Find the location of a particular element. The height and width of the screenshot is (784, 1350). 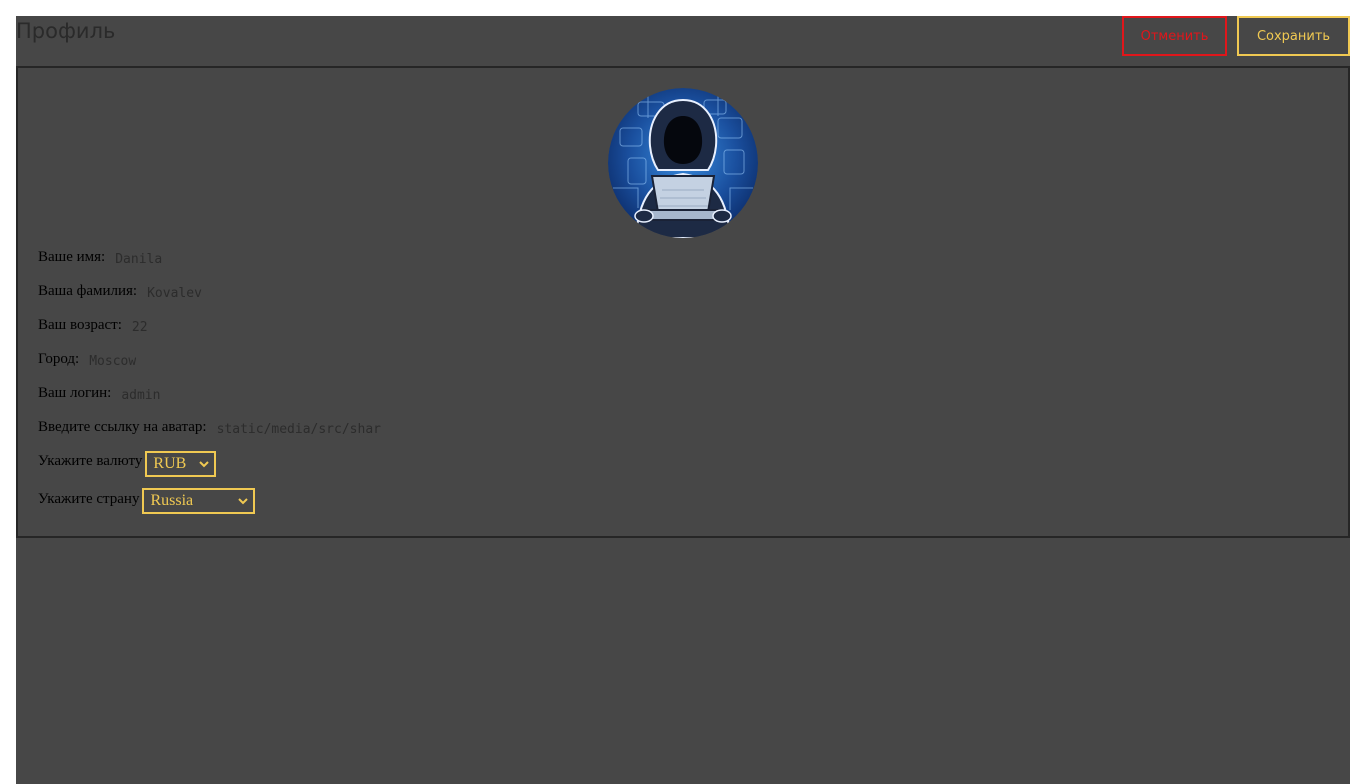

city-label: Город: is located at coordinates (59, 359).